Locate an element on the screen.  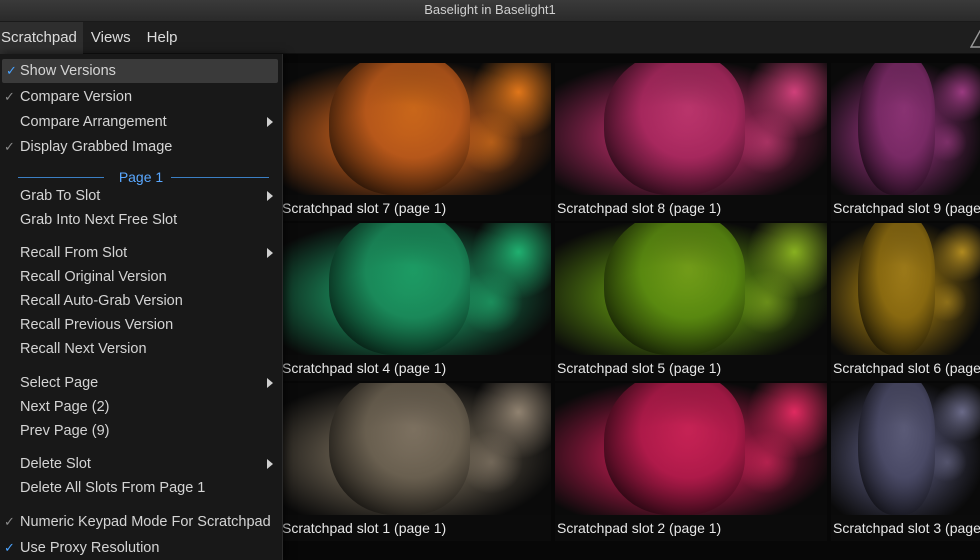
menu-help: Help is located at coordinates (162, 38).